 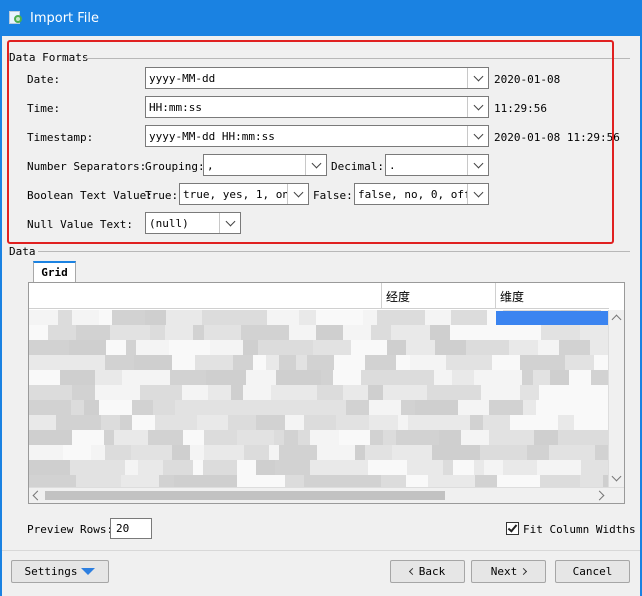 I want to click on preview-rows-input: 20, so click(x=131, y=528).